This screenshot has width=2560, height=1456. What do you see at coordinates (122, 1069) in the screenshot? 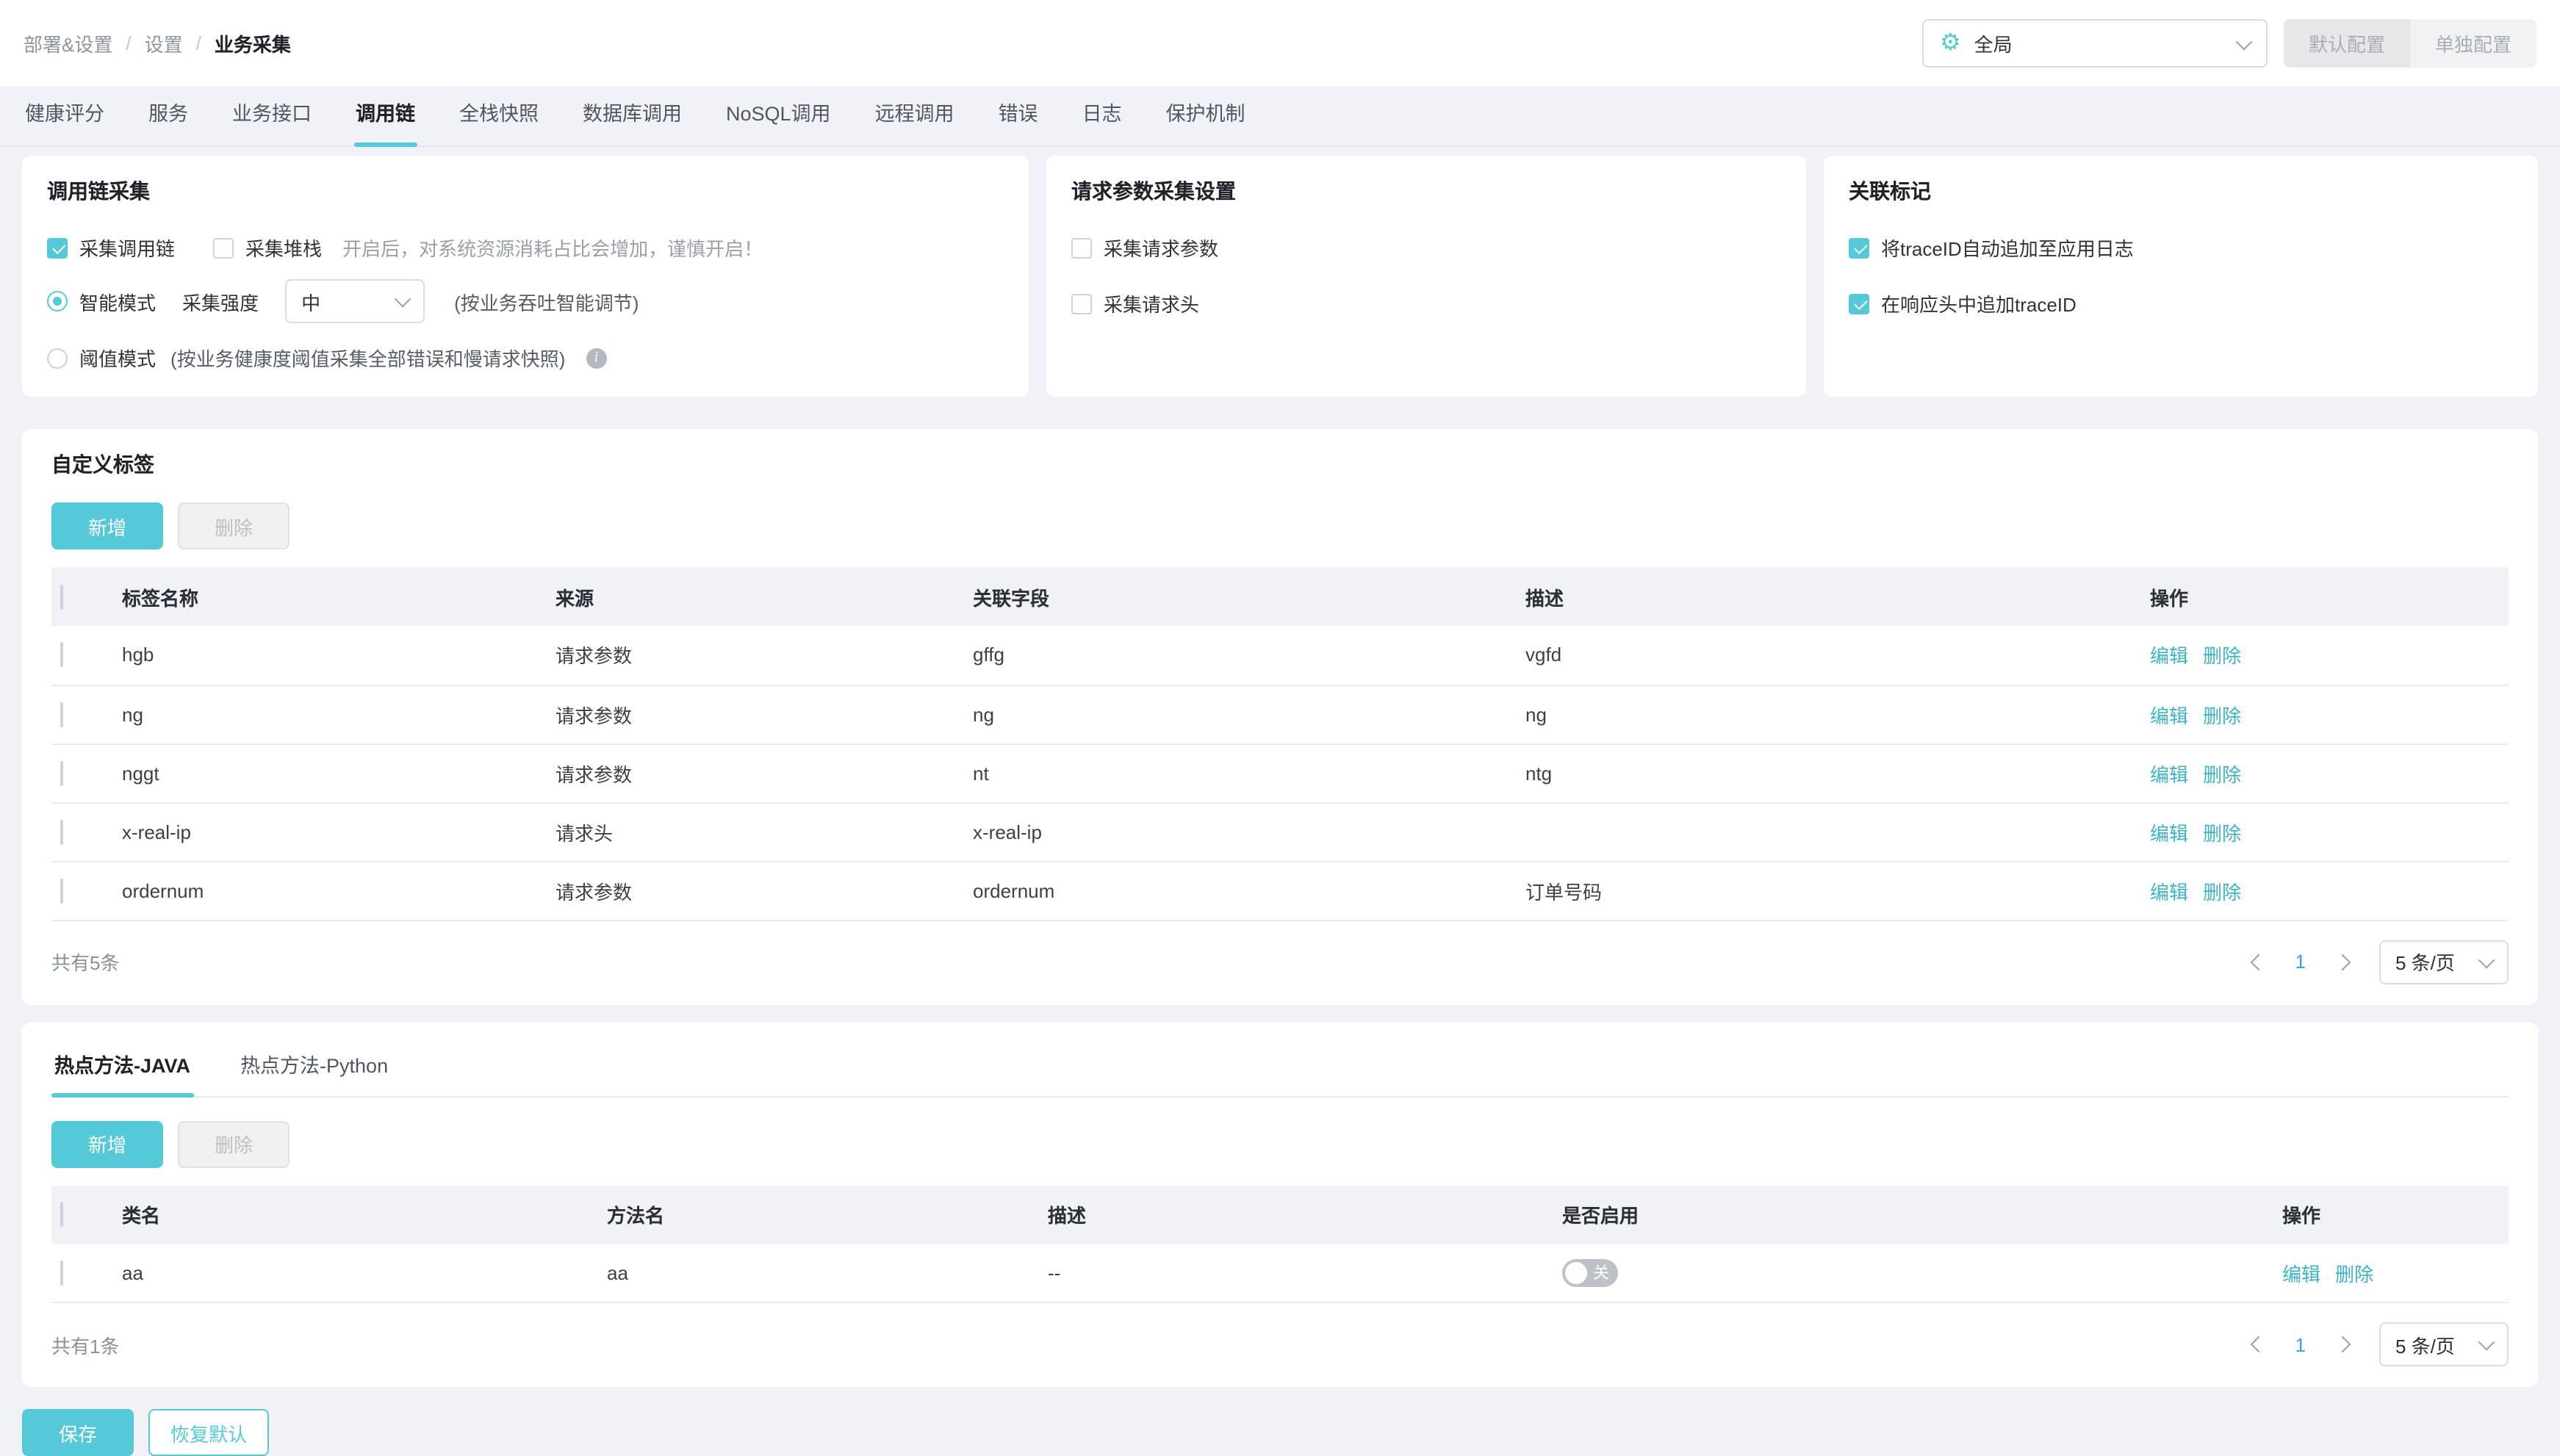
I see `tab-热点方法-JAVA: 热点方法-JAVA` at bounding box center [122, 1069].